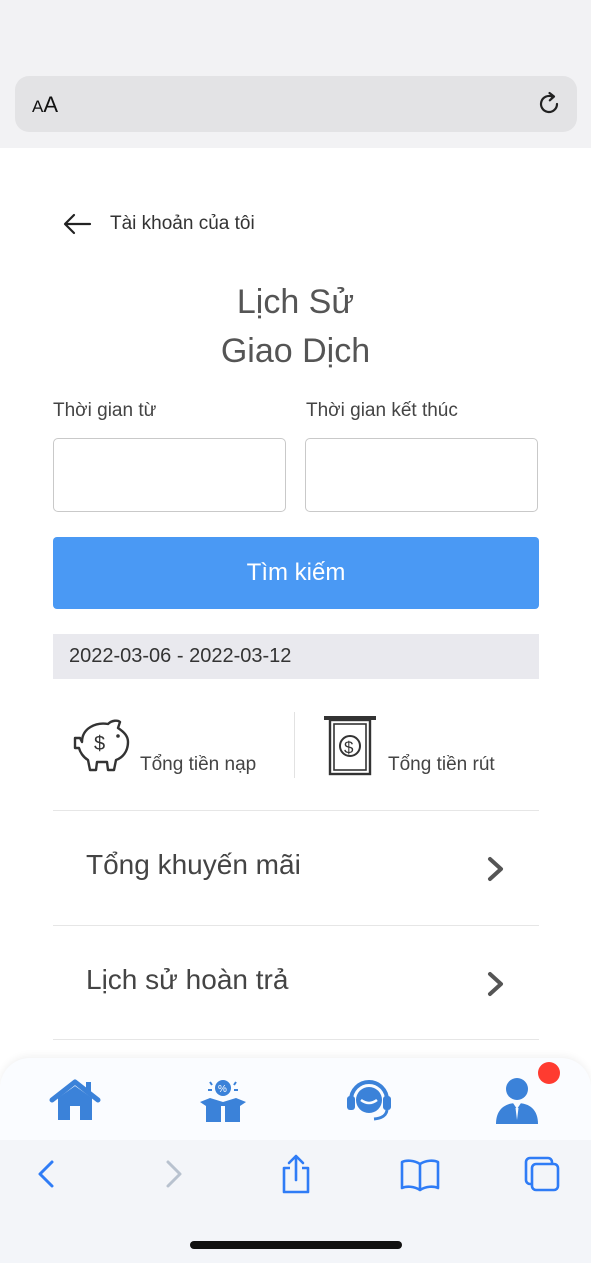  I want to click on menu-item-label: Lịch sử hoàn trả, so click(187, 979).